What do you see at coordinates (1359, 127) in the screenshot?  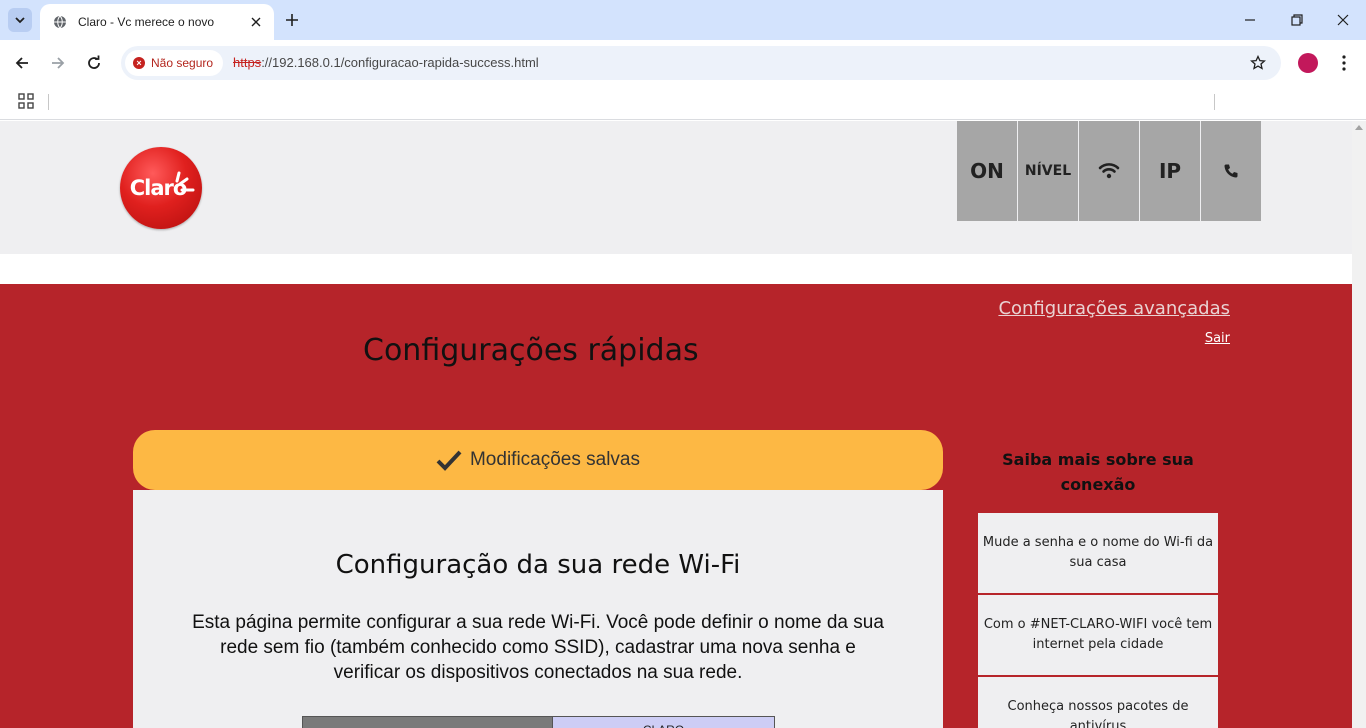 I see `scroll-up-icon` at bounding box center [1359, 127].